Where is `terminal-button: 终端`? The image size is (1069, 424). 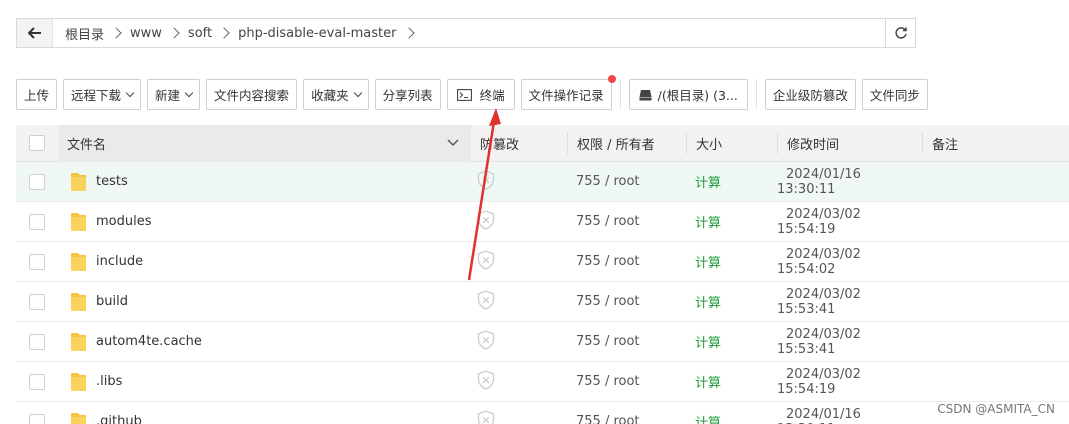 terminal-button: 终端 is located at coordinates (480, 94).